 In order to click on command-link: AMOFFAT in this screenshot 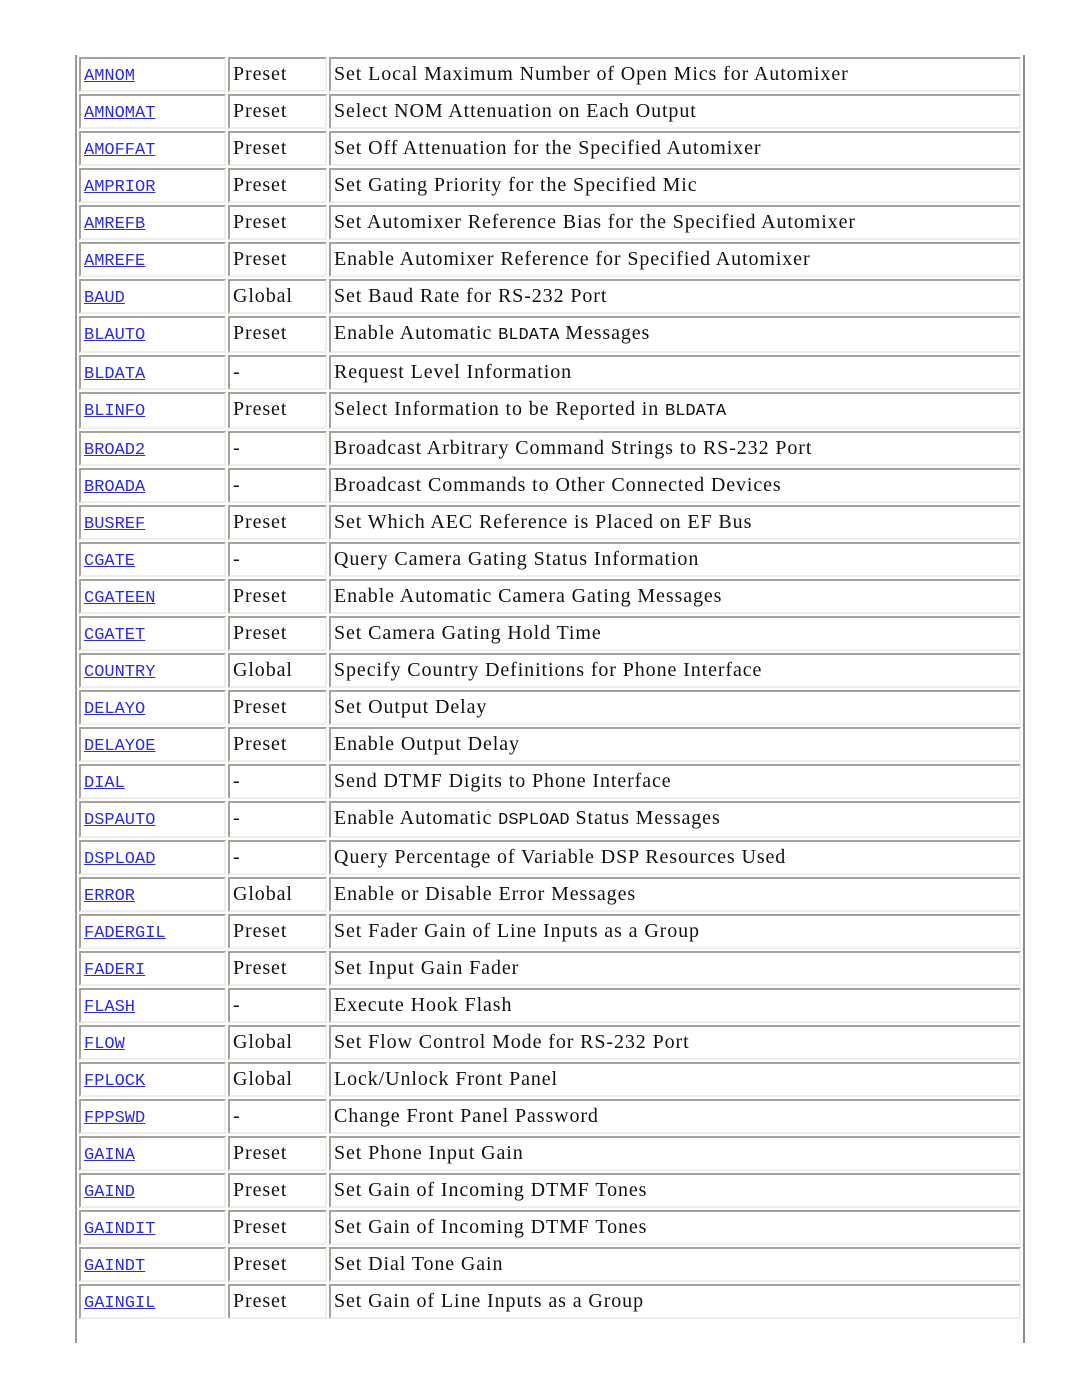, I will do `click(119, 151)`.